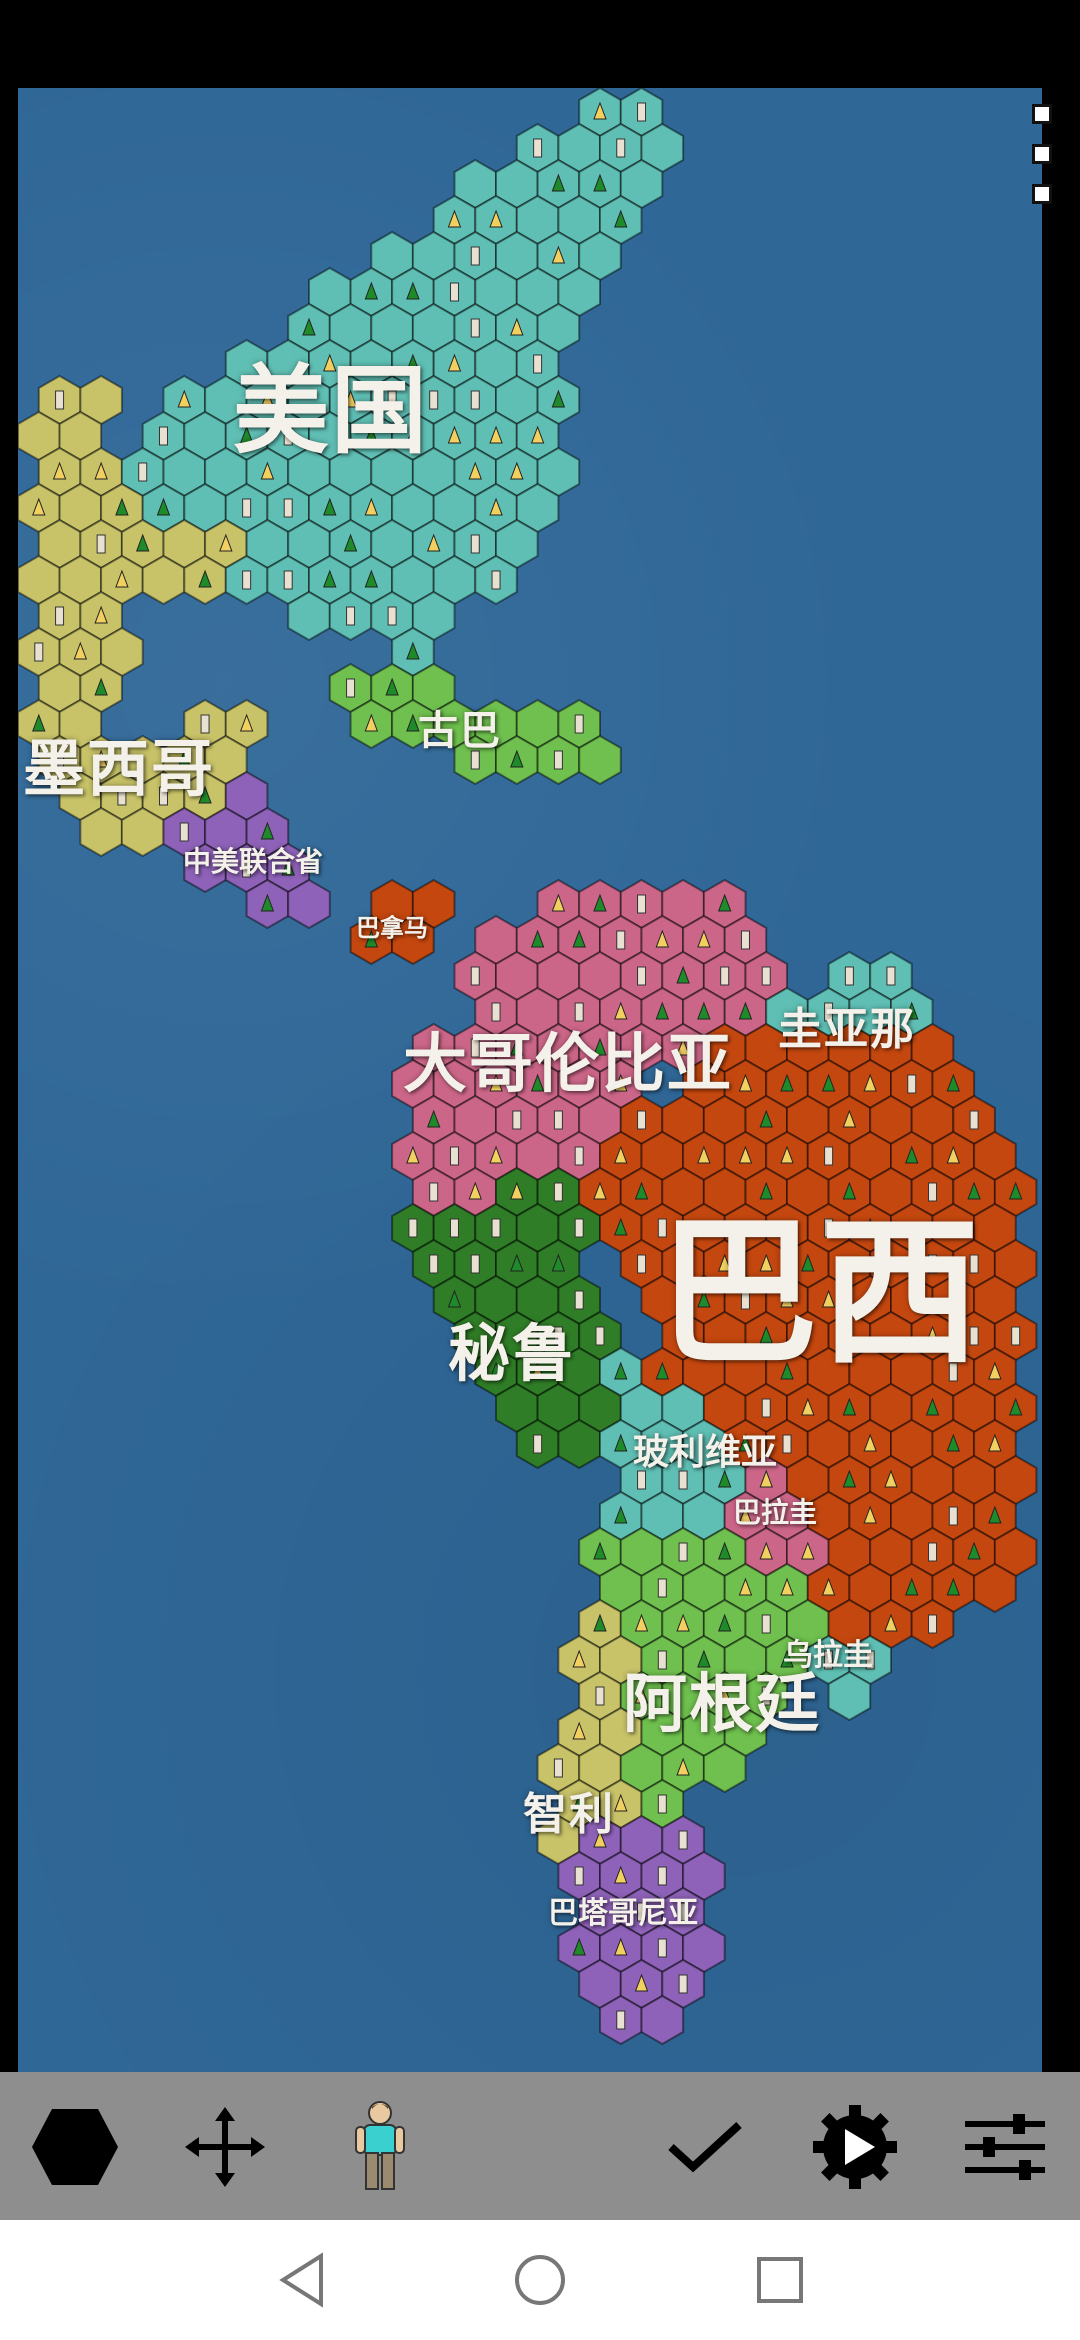 The image size is (1080, 2340). I want to click on confirm-tool-button, so click(705, 2147).